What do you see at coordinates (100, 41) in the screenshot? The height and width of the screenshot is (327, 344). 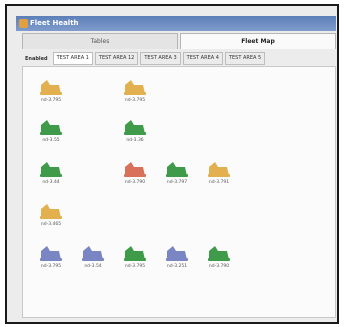 I see `tab-tables: Tables` at bounding box center [100, 41].